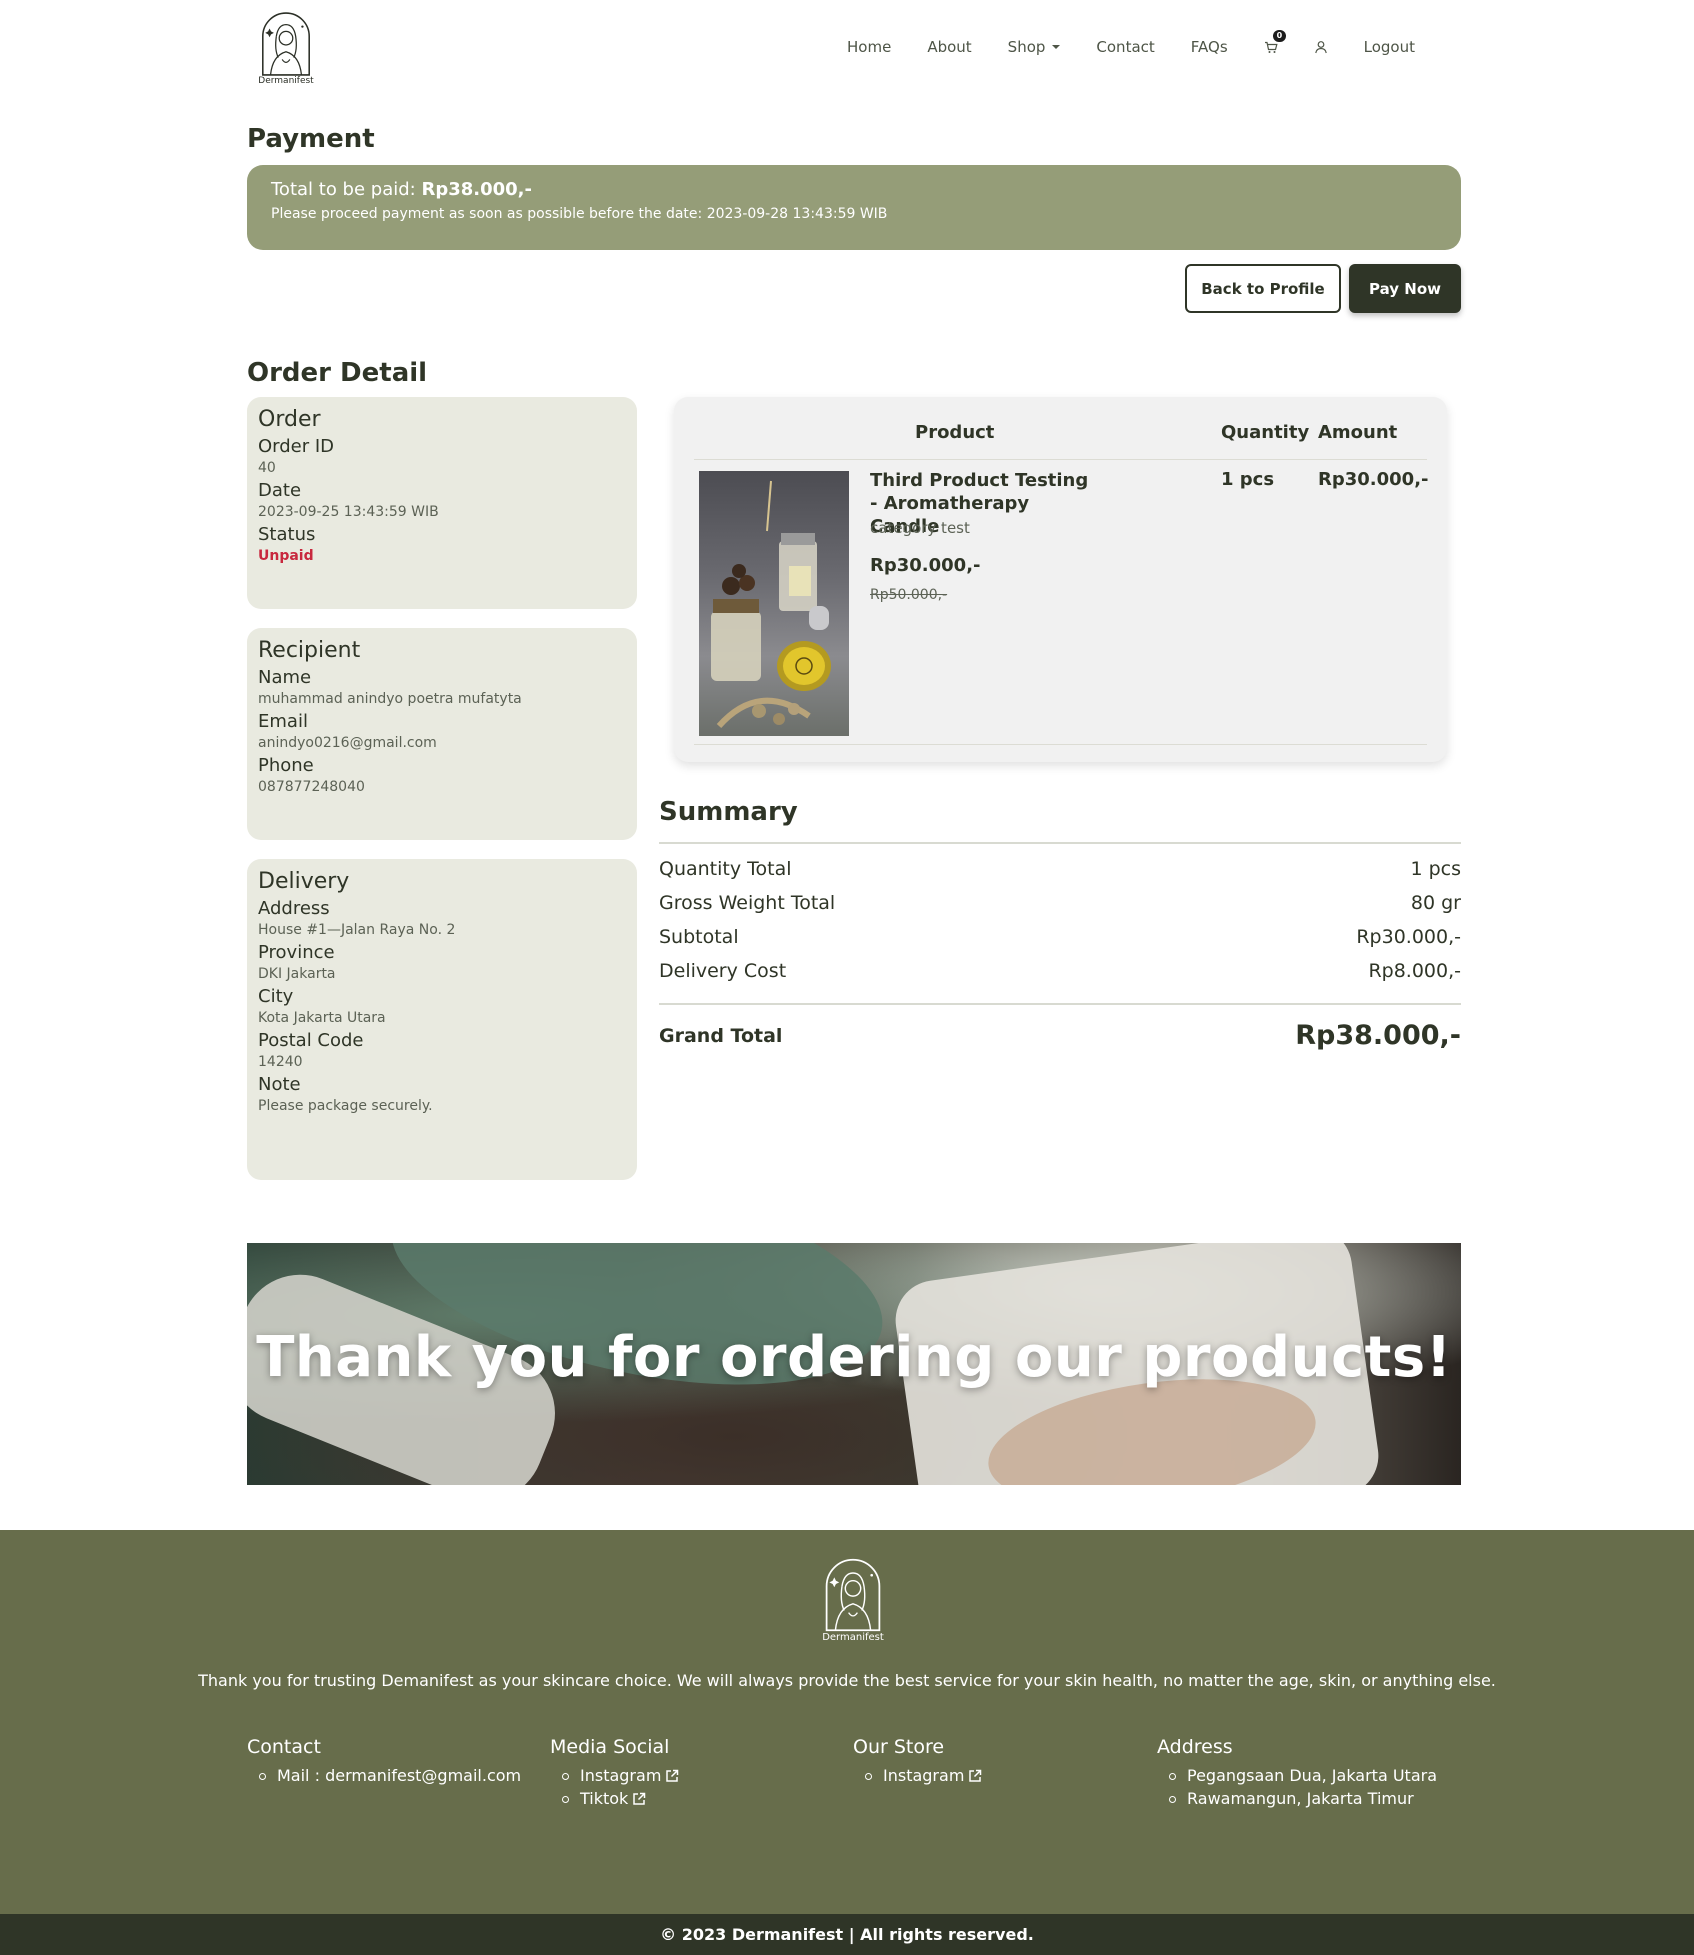 The image size is (1694, 1955). I want to click on nav-faqs: FAQs, so click(1209, 47).